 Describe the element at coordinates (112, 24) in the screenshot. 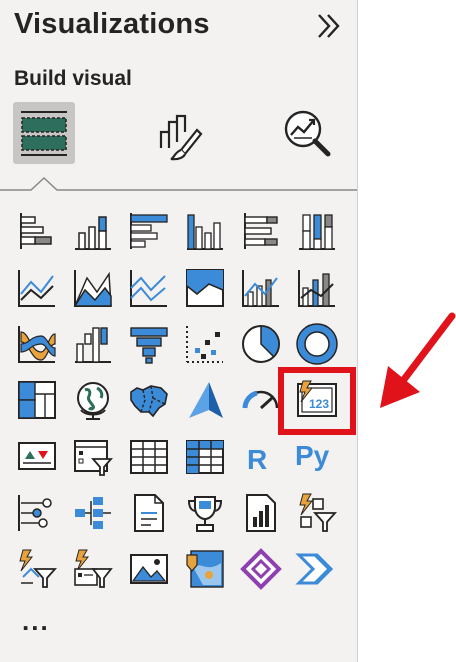

I see `pane-title: Visualizations` at that location.